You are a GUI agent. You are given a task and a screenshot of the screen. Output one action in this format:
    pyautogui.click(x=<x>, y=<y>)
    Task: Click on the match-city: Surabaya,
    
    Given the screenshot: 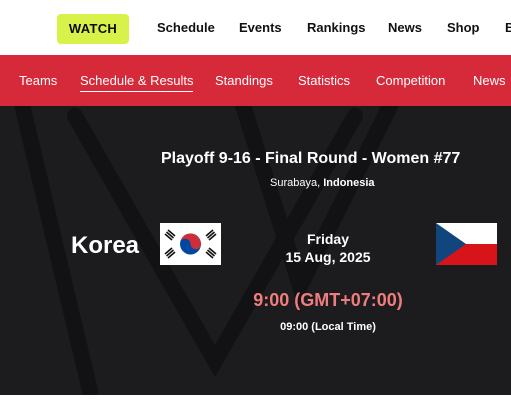 What is the action you would take?
    pyautogui.click(x=297, y=183)
    